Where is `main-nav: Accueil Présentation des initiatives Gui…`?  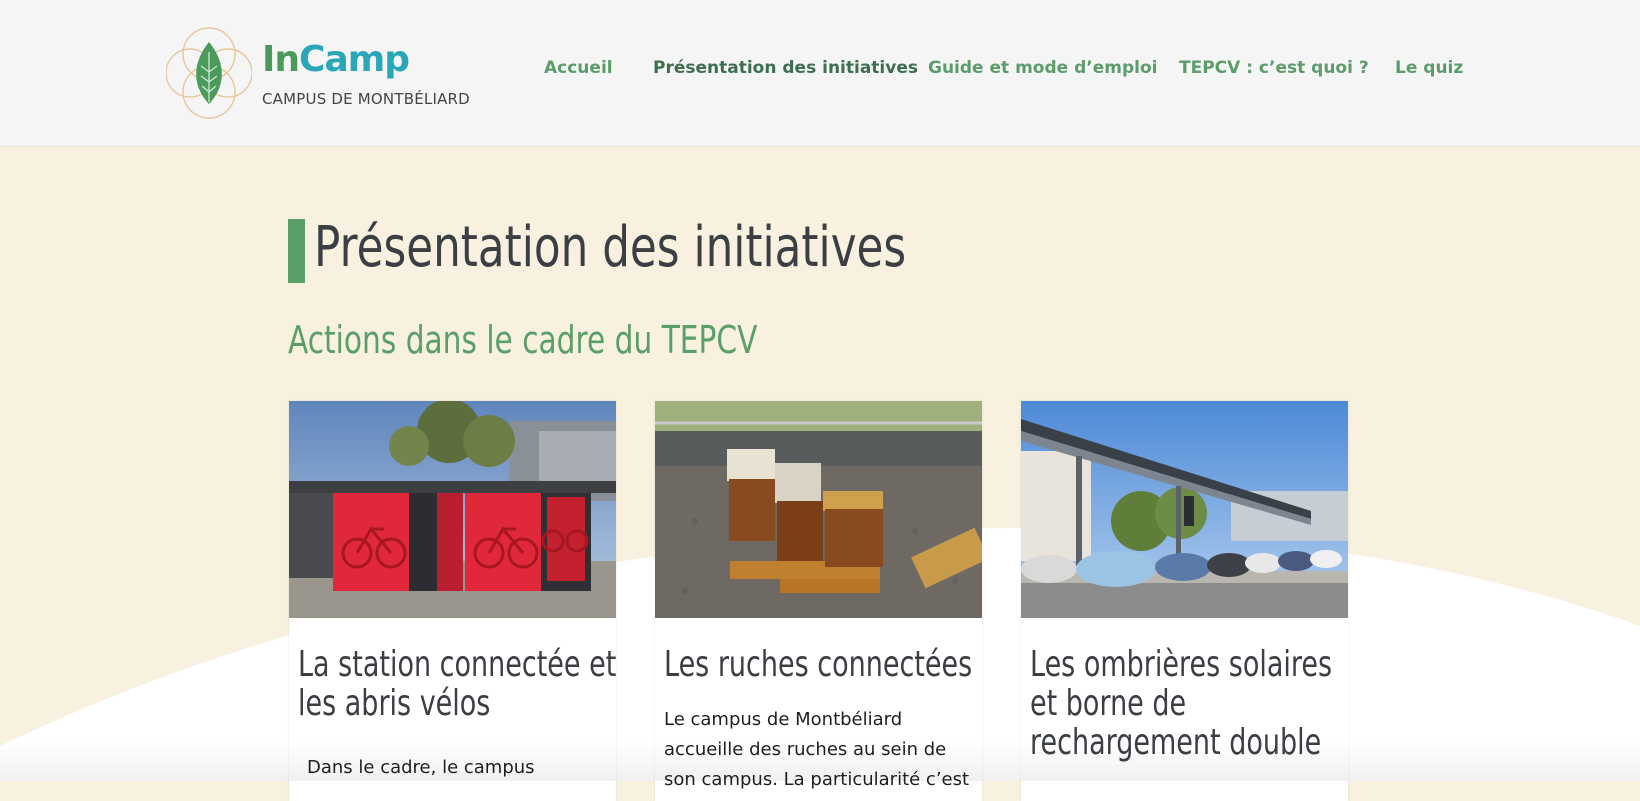 main-nav: Accueil Présentation des initiatives Gui… is located at coordinates (820, 70).